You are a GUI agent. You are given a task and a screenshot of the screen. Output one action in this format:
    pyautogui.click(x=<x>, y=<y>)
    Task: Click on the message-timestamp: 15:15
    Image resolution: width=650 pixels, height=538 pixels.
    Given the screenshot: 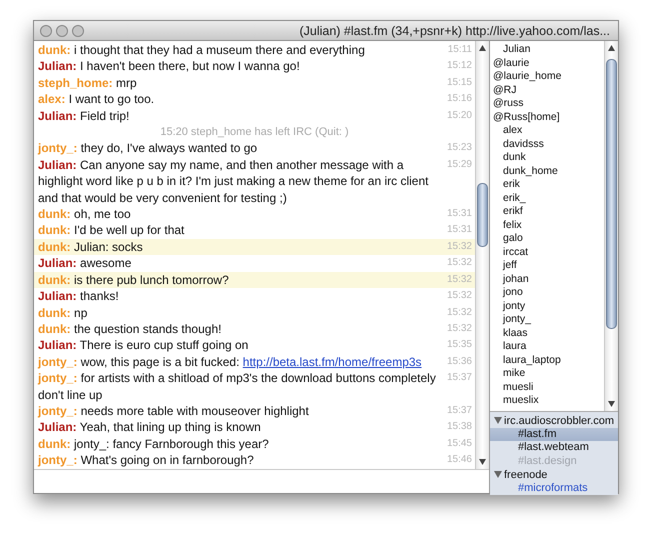 What is the action you would take?
    pyautogui.click(x=459, y=83)
    